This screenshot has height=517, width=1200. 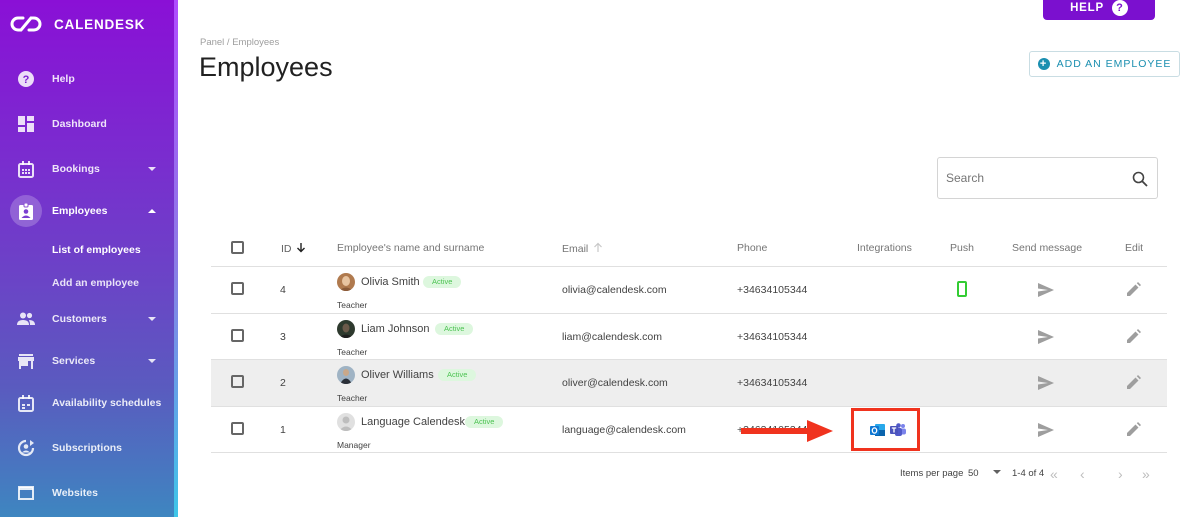 I want to click on last-page-icon: », so click(x=1146, y=474).